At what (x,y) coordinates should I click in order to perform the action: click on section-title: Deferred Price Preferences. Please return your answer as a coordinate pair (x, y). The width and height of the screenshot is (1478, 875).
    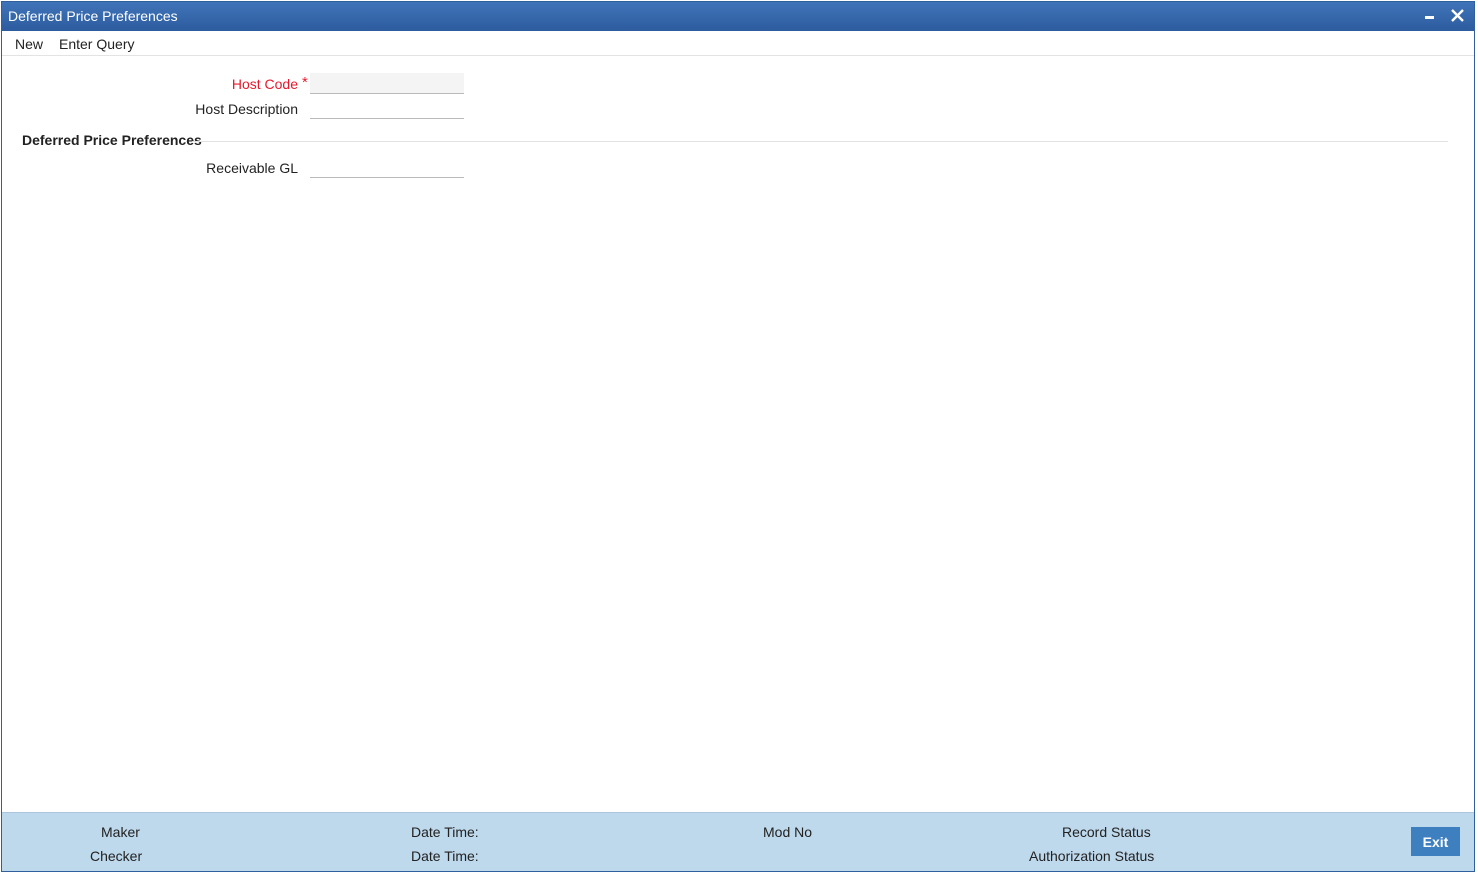
    Looking at the image, I should click on (112, 140).